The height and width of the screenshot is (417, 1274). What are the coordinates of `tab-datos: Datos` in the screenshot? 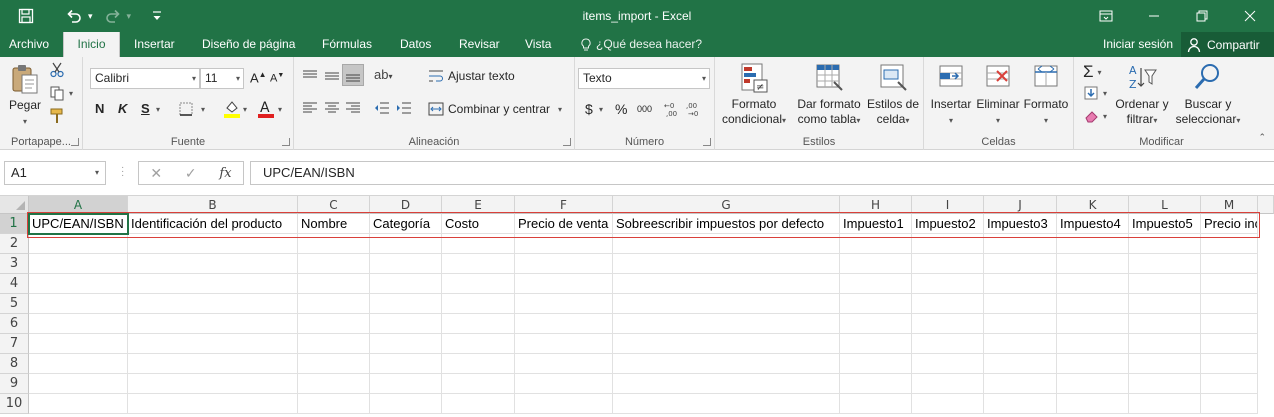 It's located at (415, 44).